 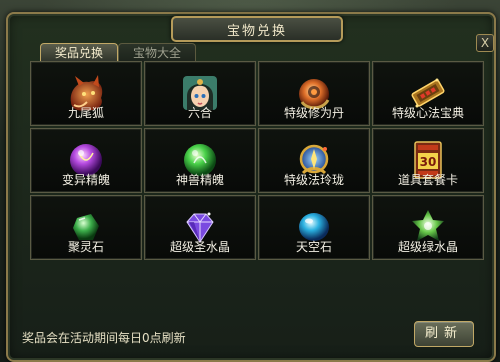 I want to click on refresh-button-label: 刷新, so click(x=443, y=333).